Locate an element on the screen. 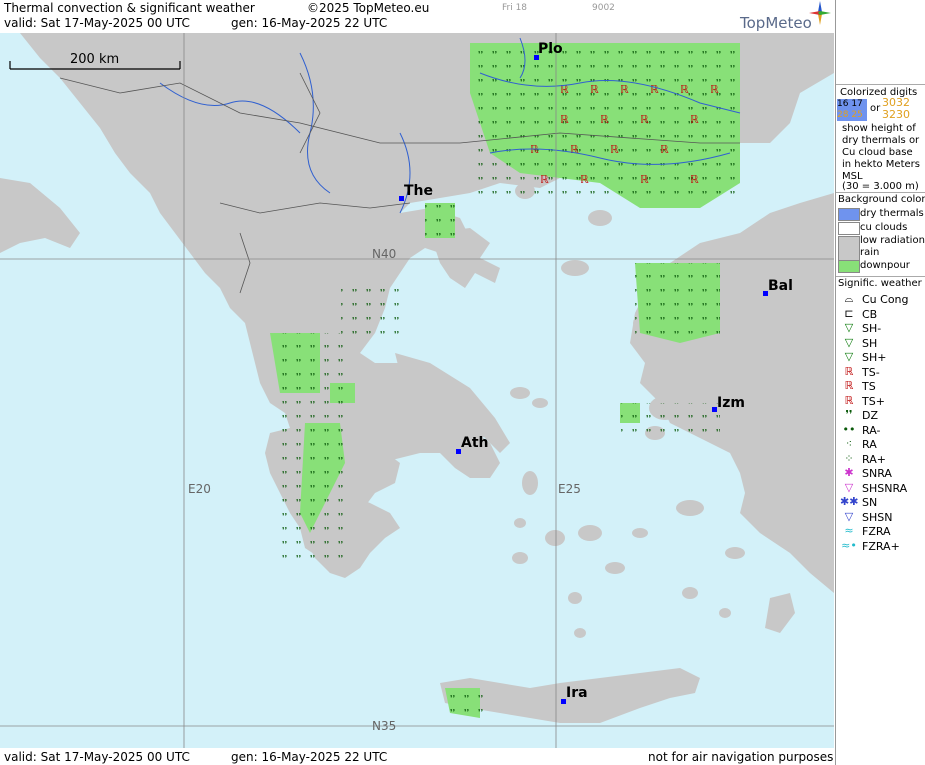 The width and height of the screenshot is (925, 765). bg-label-downpour: downpour is located at coordinates (885, 265).